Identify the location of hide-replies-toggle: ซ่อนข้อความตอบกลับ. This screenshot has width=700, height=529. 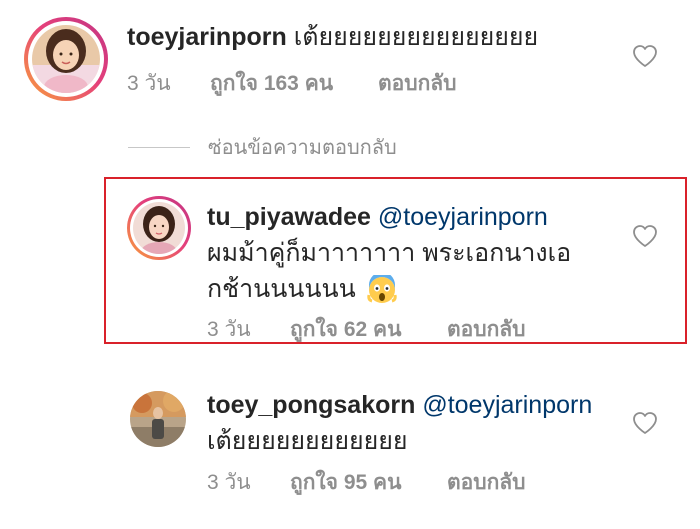
(262, 147).